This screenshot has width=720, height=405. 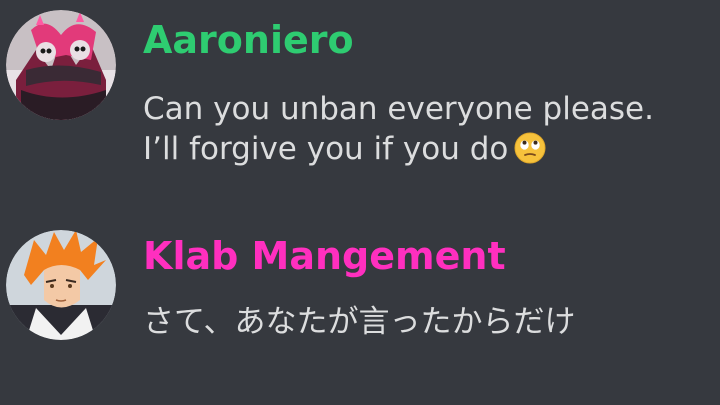 I want to click on username: Aaroniero, so click(x=248, y=40).